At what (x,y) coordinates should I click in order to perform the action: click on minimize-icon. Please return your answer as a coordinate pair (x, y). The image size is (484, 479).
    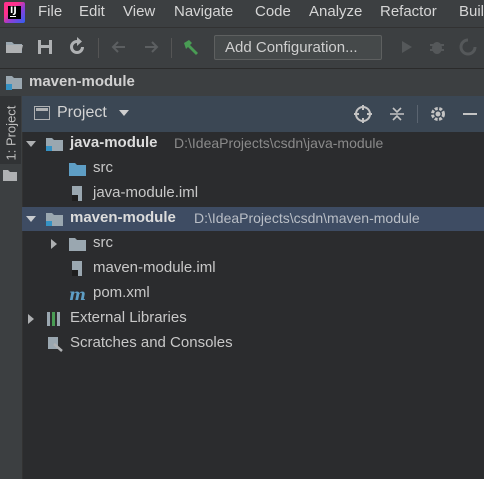
    Looking at the image, I should click on (470, 114).